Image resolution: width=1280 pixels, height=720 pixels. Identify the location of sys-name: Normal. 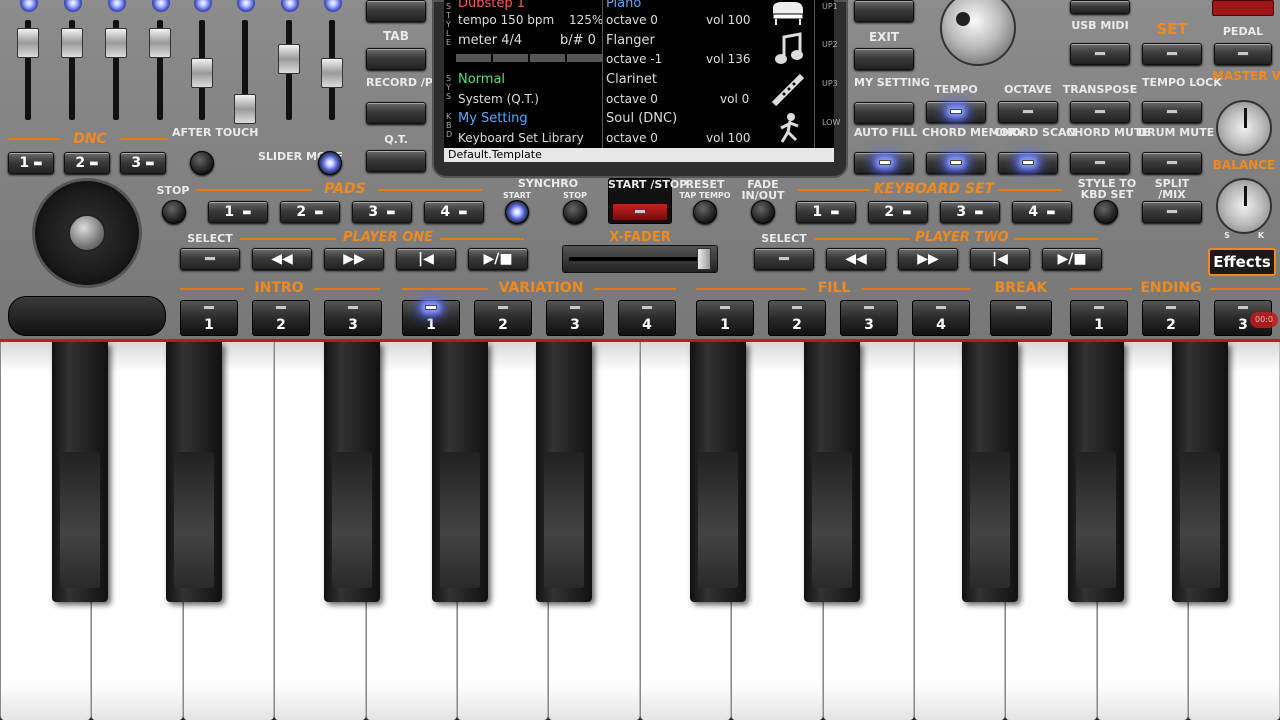
(481, 79).